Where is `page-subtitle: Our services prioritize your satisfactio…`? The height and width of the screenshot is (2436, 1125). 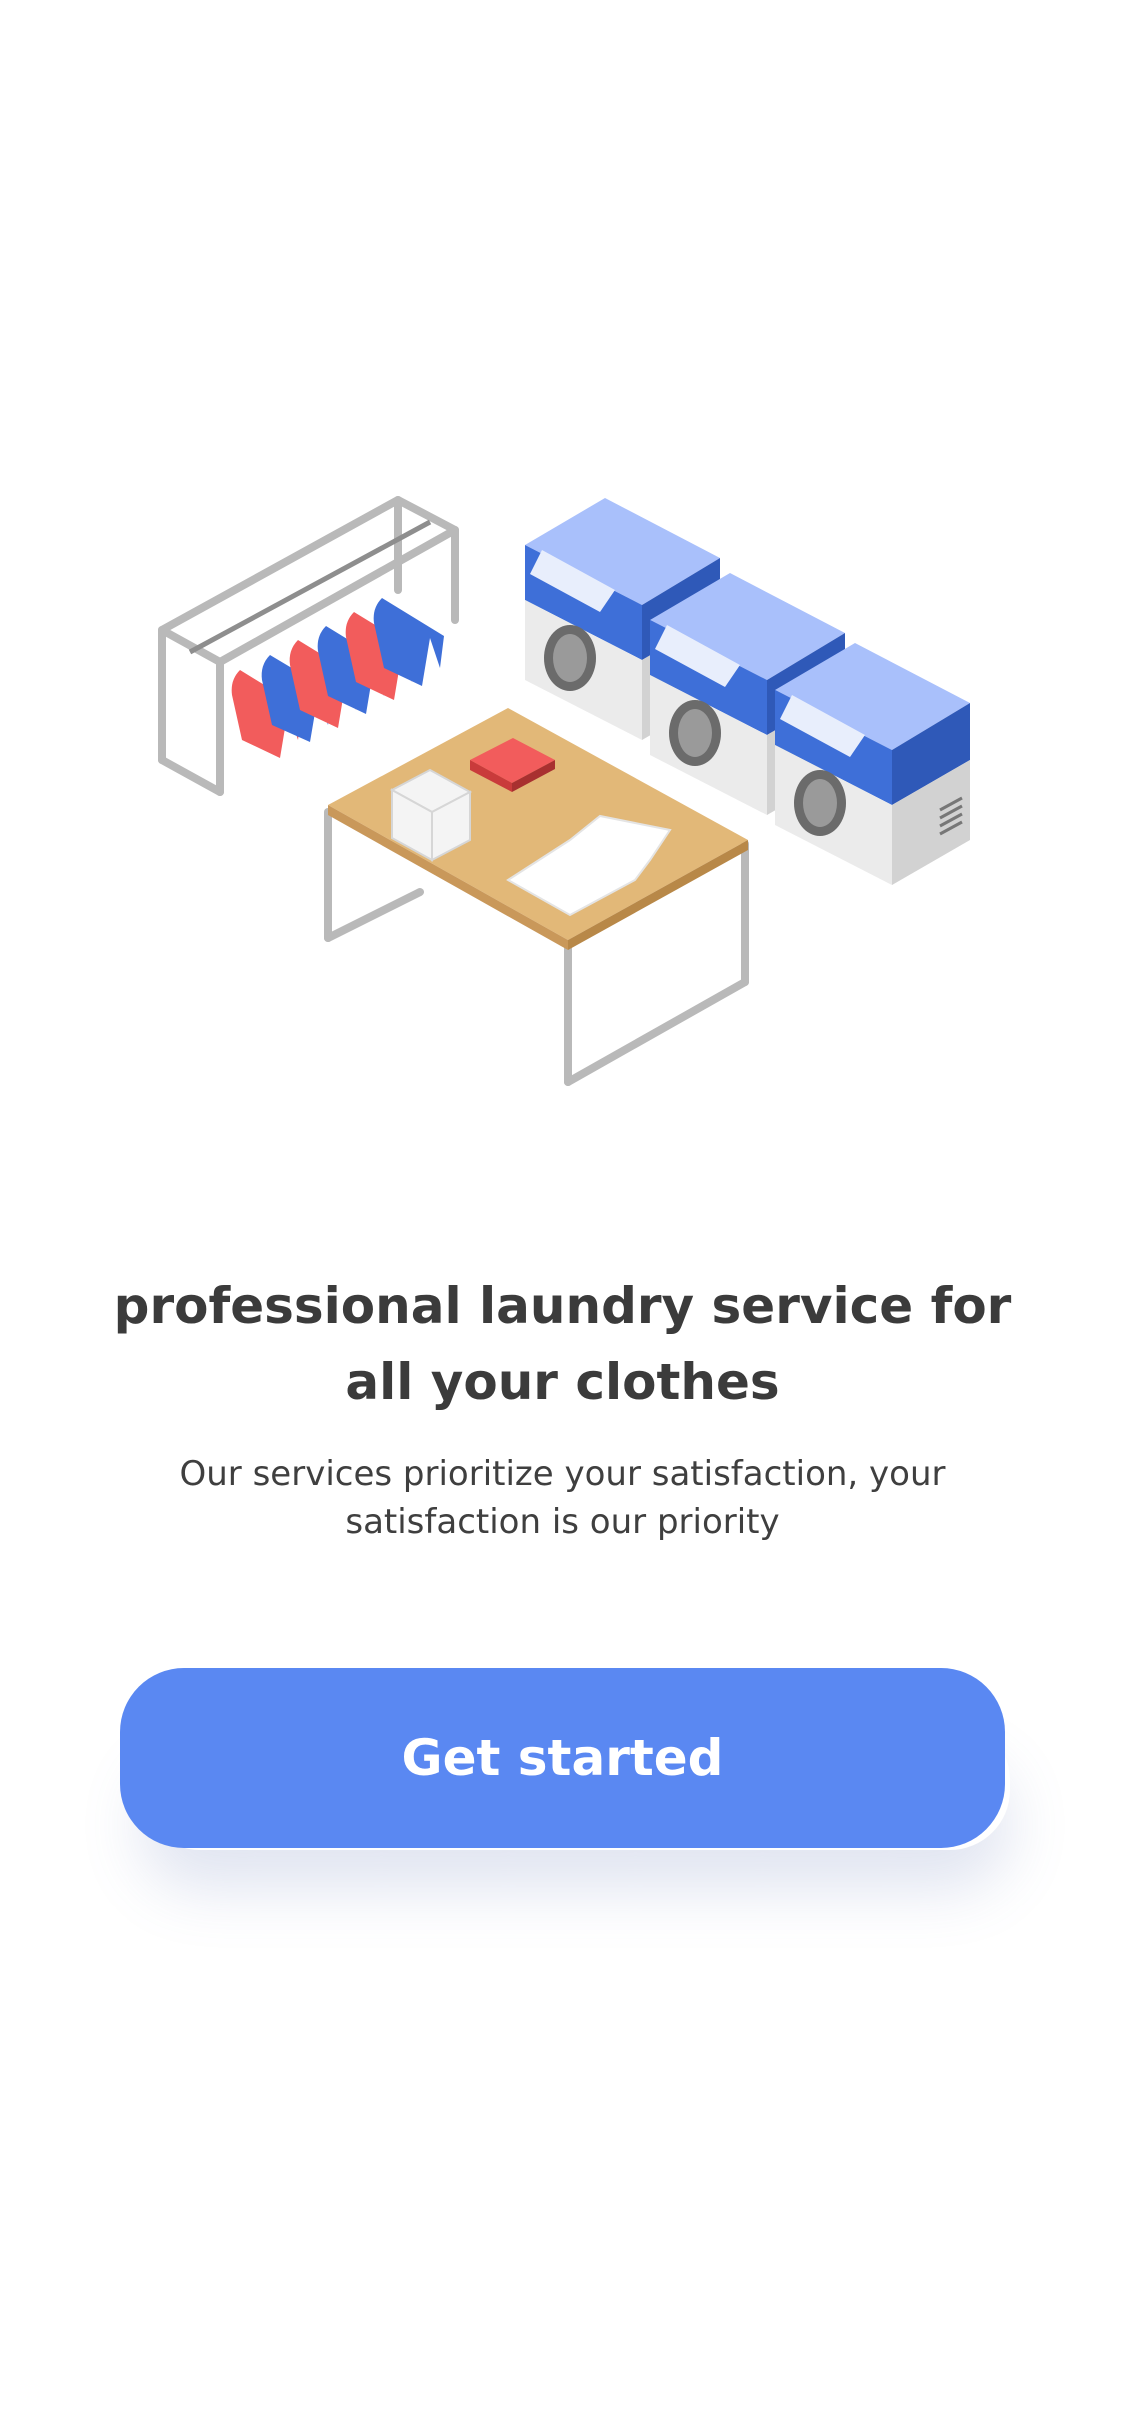
page-subtitle: Our services prioritize your satisfactio… is located at coordinates (562, 1498).